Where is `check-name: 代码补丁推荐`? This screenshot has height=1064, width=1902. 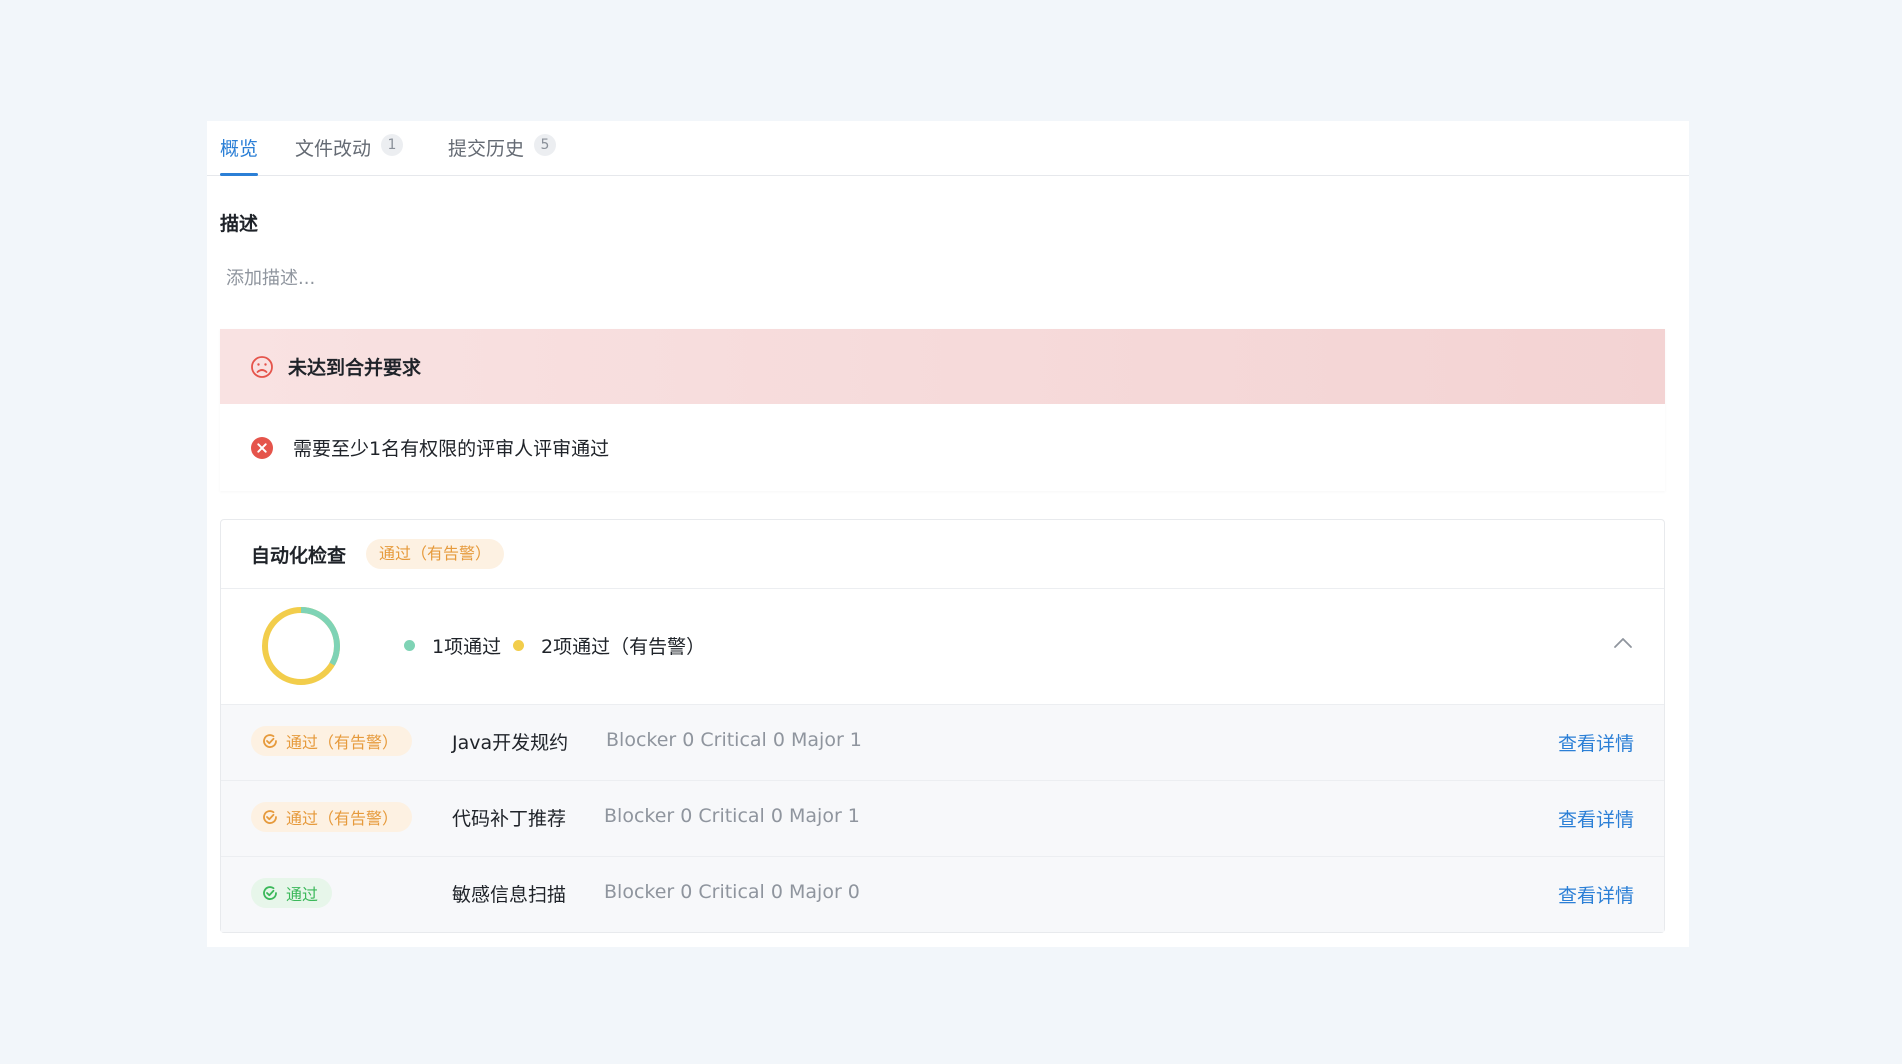 check-name: 代码补丁推荐 is located at coordinates (509, 819).